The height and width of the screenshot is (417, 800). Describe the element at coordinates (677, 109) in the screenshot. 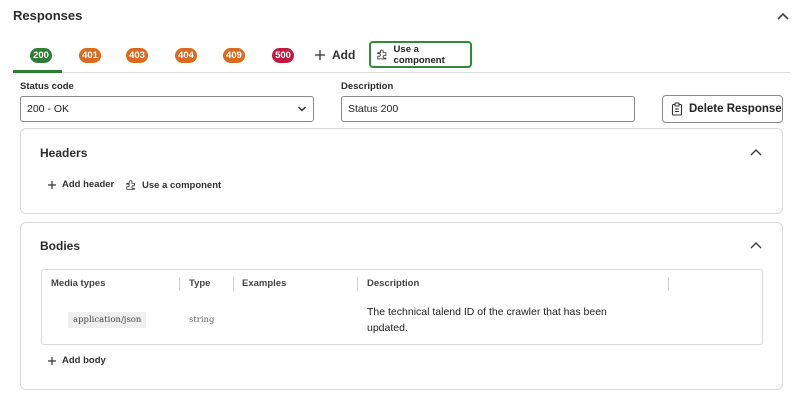

I see `clipboard-icon` at that location.